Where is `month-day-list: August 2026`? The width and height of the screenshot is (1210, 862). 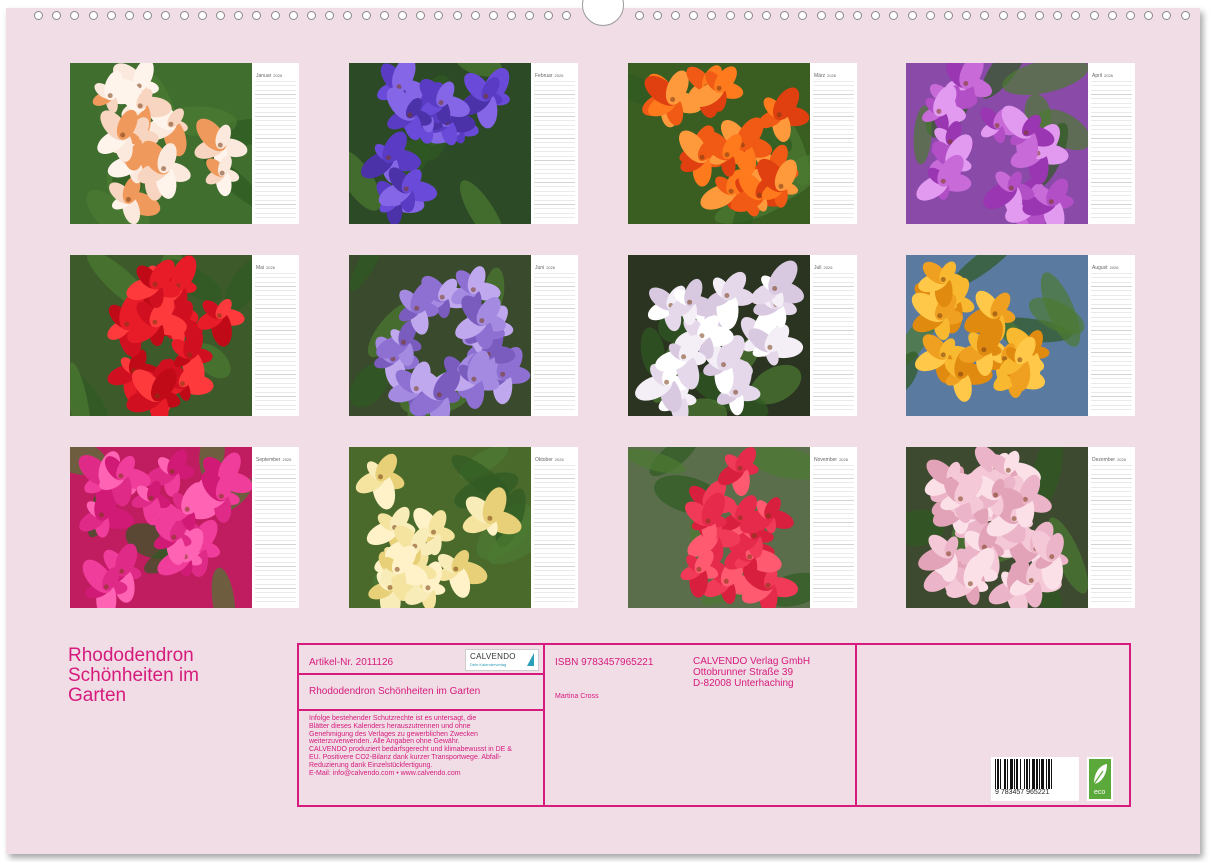
month-day-list: August 2026 is located at coordinates (1111, 335).